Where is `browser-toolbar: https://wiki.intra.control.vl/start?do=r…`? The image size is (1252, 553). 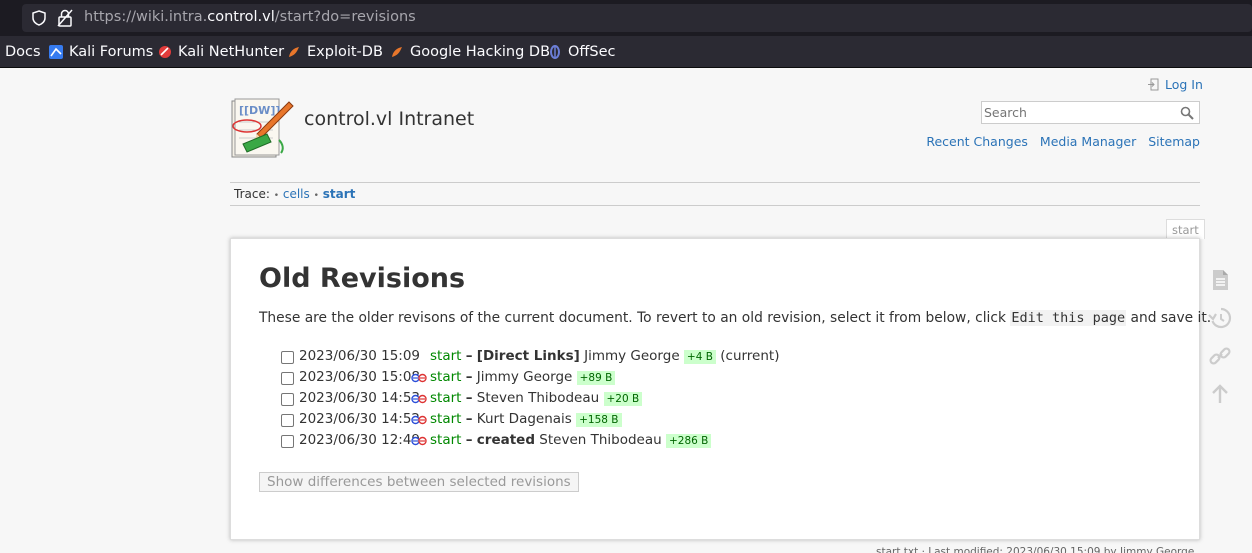
browser-toolbar: https://wiki.intra.control.vl/start?do=r… is located at coordinates (626, 18).